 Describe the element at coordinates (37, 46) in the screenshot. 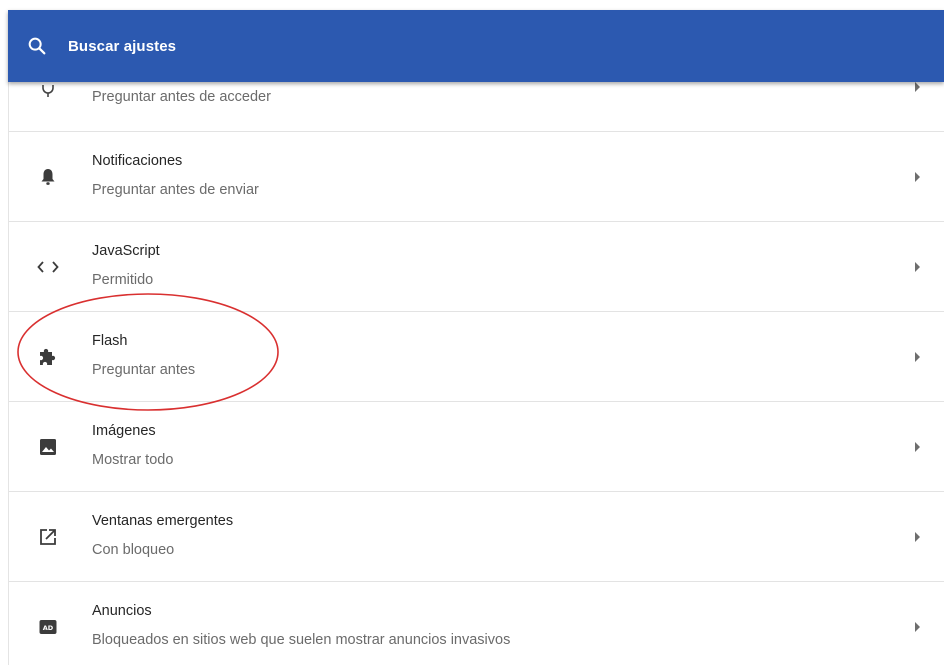

I see `search-icon` at that location.